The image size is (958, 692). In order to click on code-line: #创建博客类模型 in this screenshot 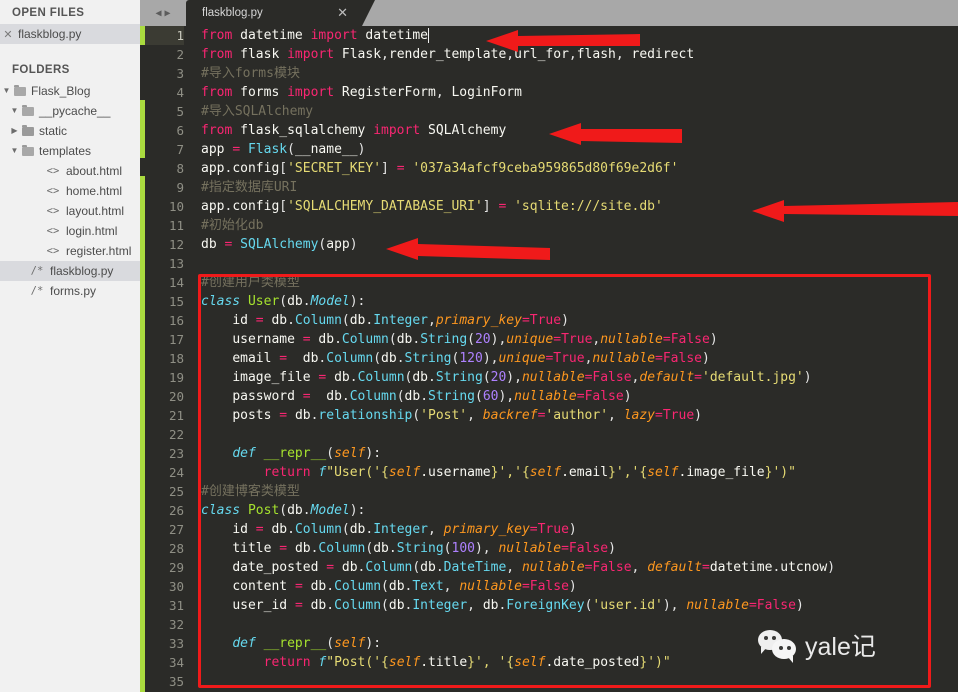, I will do `click(250, 491)`.